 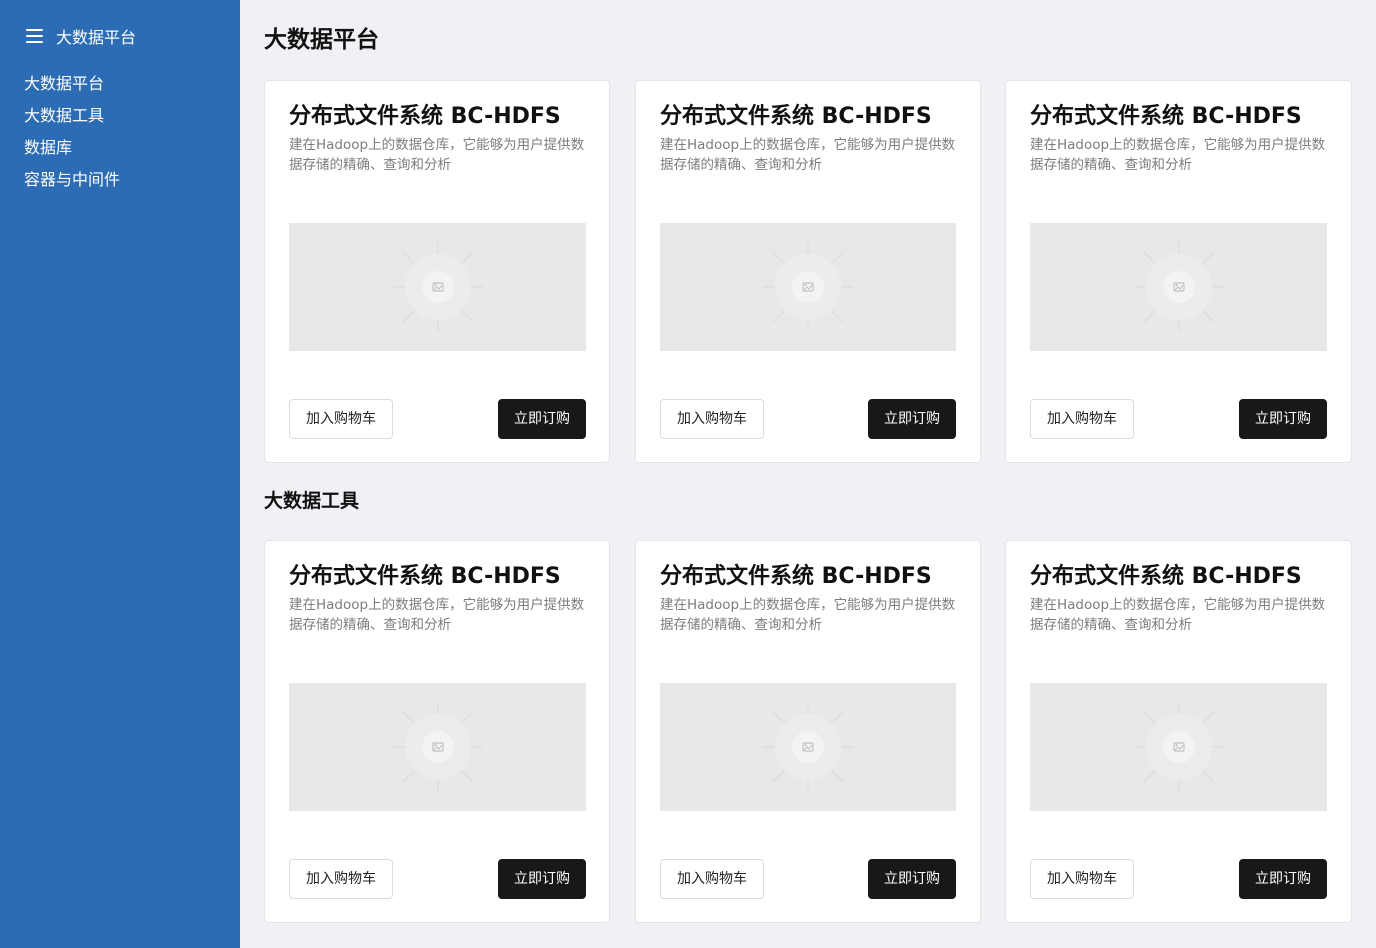 What do you see at coordinates (312, 501) in the screenshot?
I see `section-title: 大数据工具` at bounding box center [312, 501].